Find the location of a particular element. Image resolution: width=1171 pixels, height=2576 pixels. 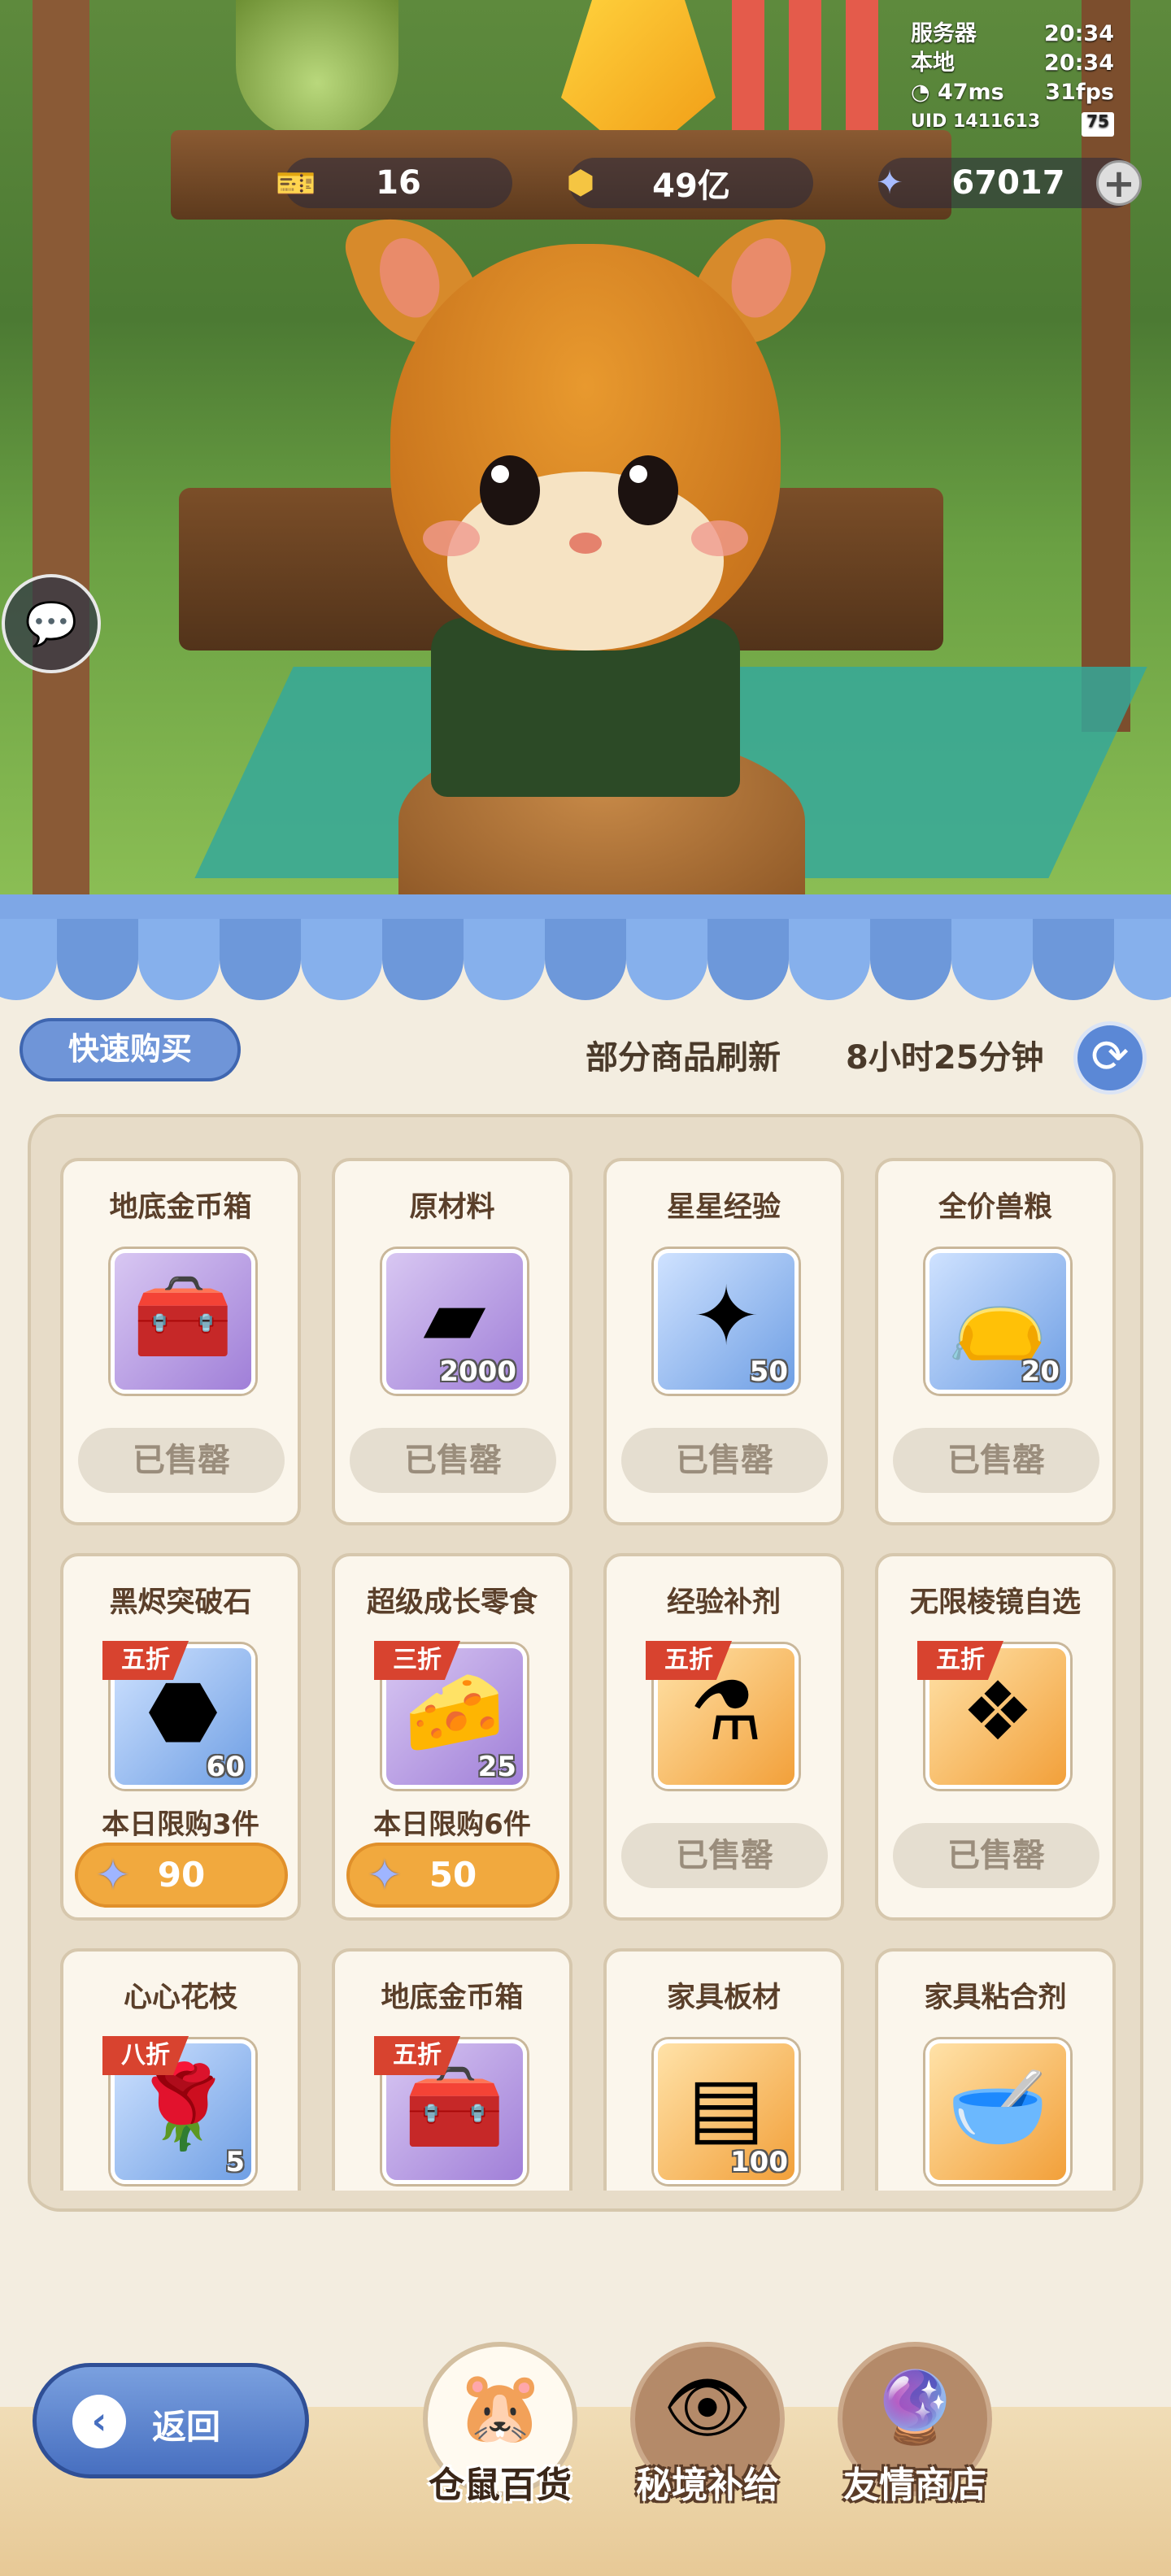

product-quantity: 60 is located at coordinates (226, 1767).